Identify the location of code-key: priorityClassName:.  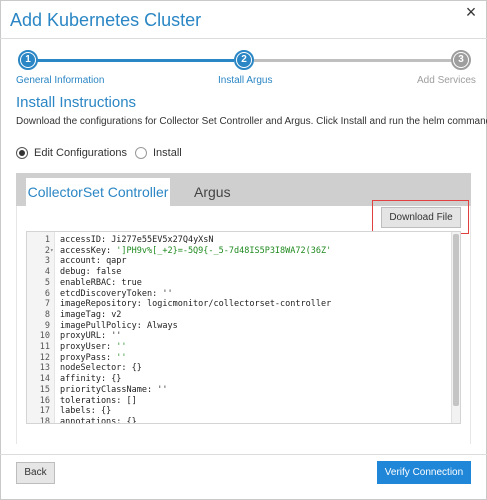
(109, 389).